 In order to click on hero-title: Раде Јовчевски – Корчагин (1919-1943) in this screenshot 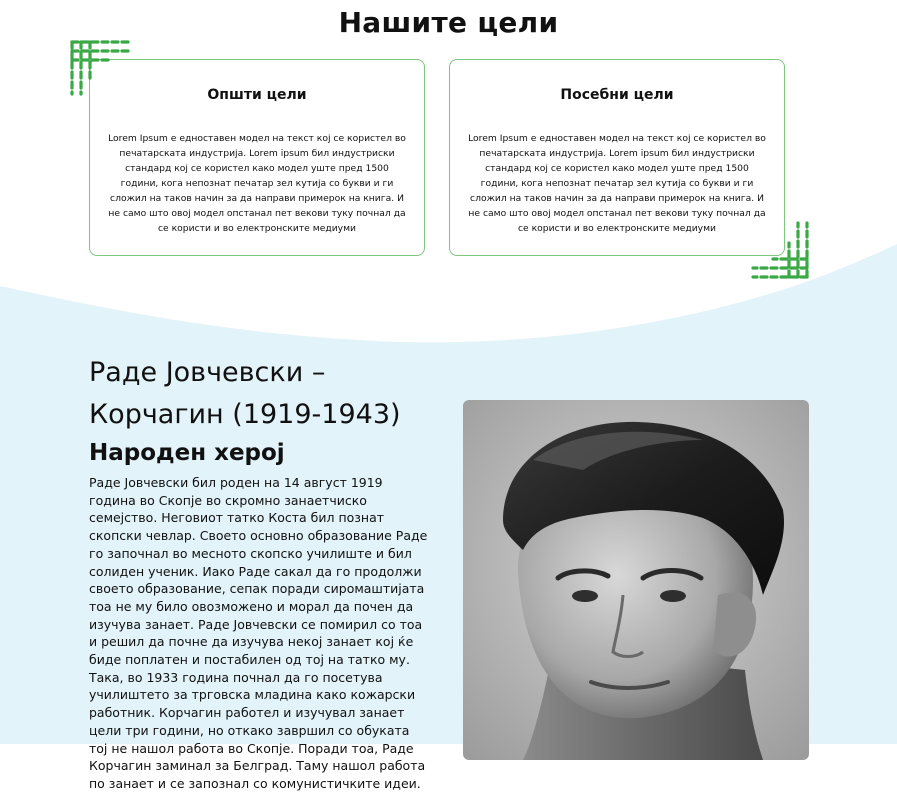, I will do `click(245, 393)`.